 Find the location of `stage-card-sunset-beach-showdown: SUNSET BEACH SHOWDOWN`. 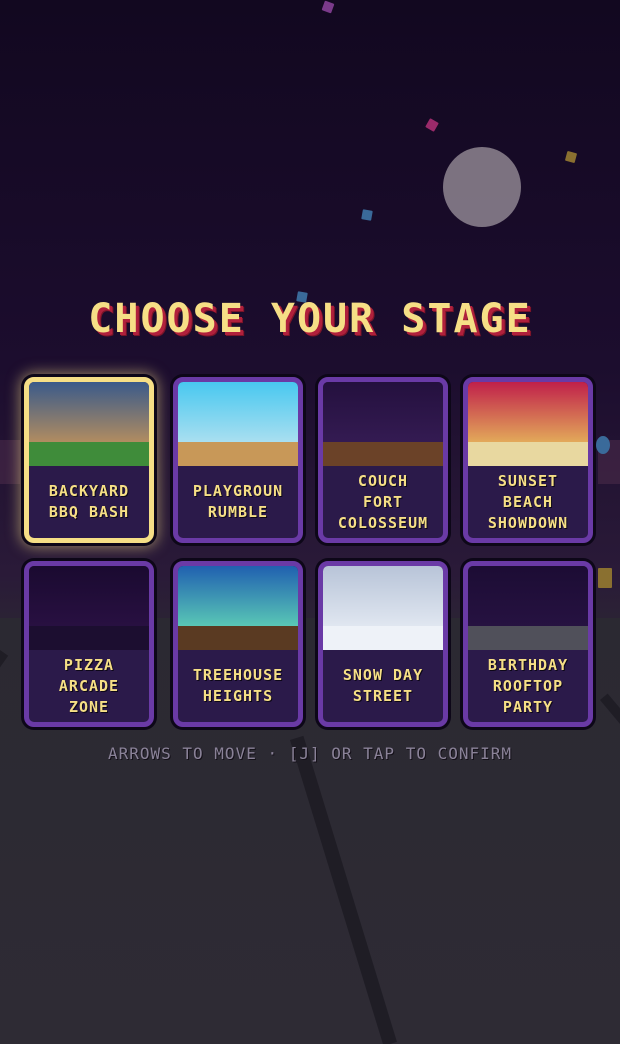

stage-card-sunset-beach-showdown: SUNSET BEACH SHOWDOWN is located at coordinates (528, 460).